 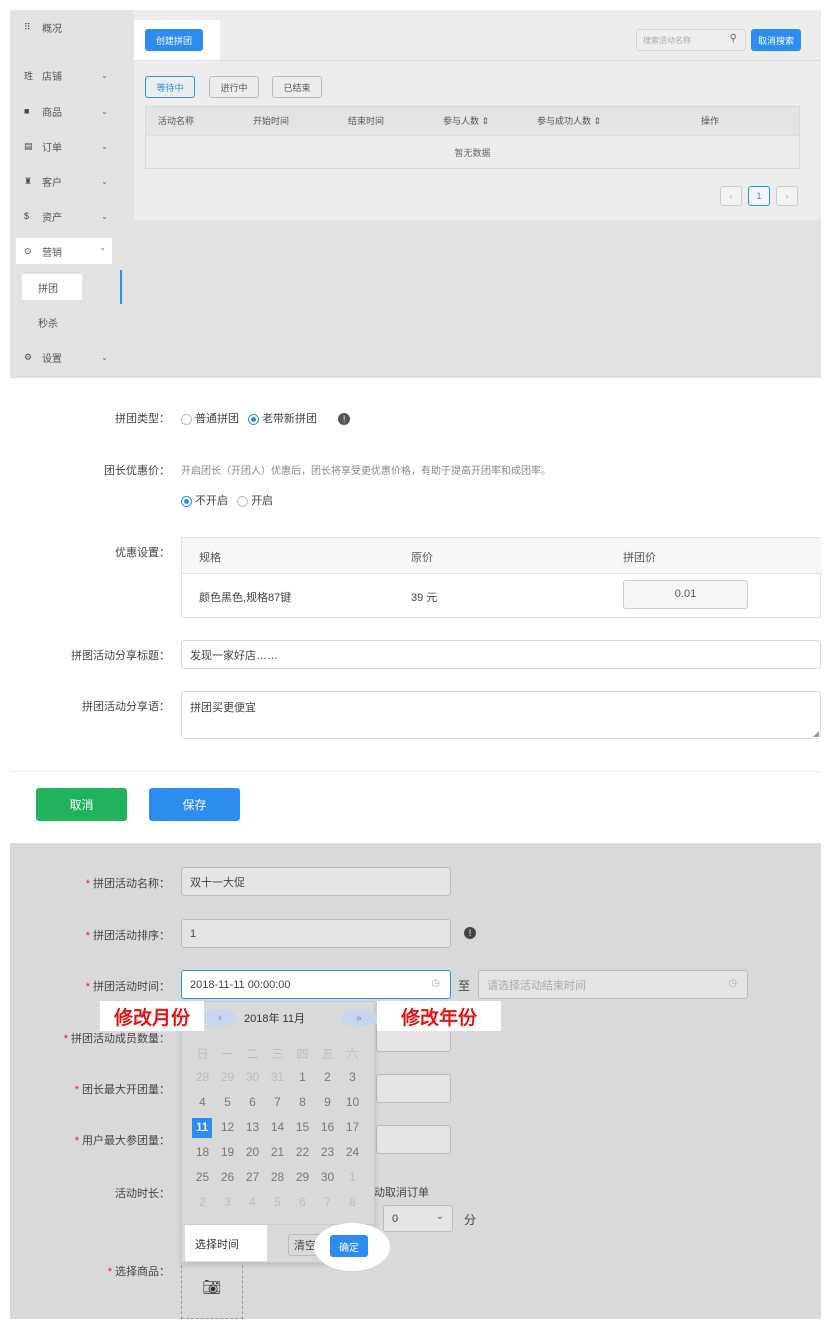 I want to click on calendar-day: 23, so click(x=327, y=1152).